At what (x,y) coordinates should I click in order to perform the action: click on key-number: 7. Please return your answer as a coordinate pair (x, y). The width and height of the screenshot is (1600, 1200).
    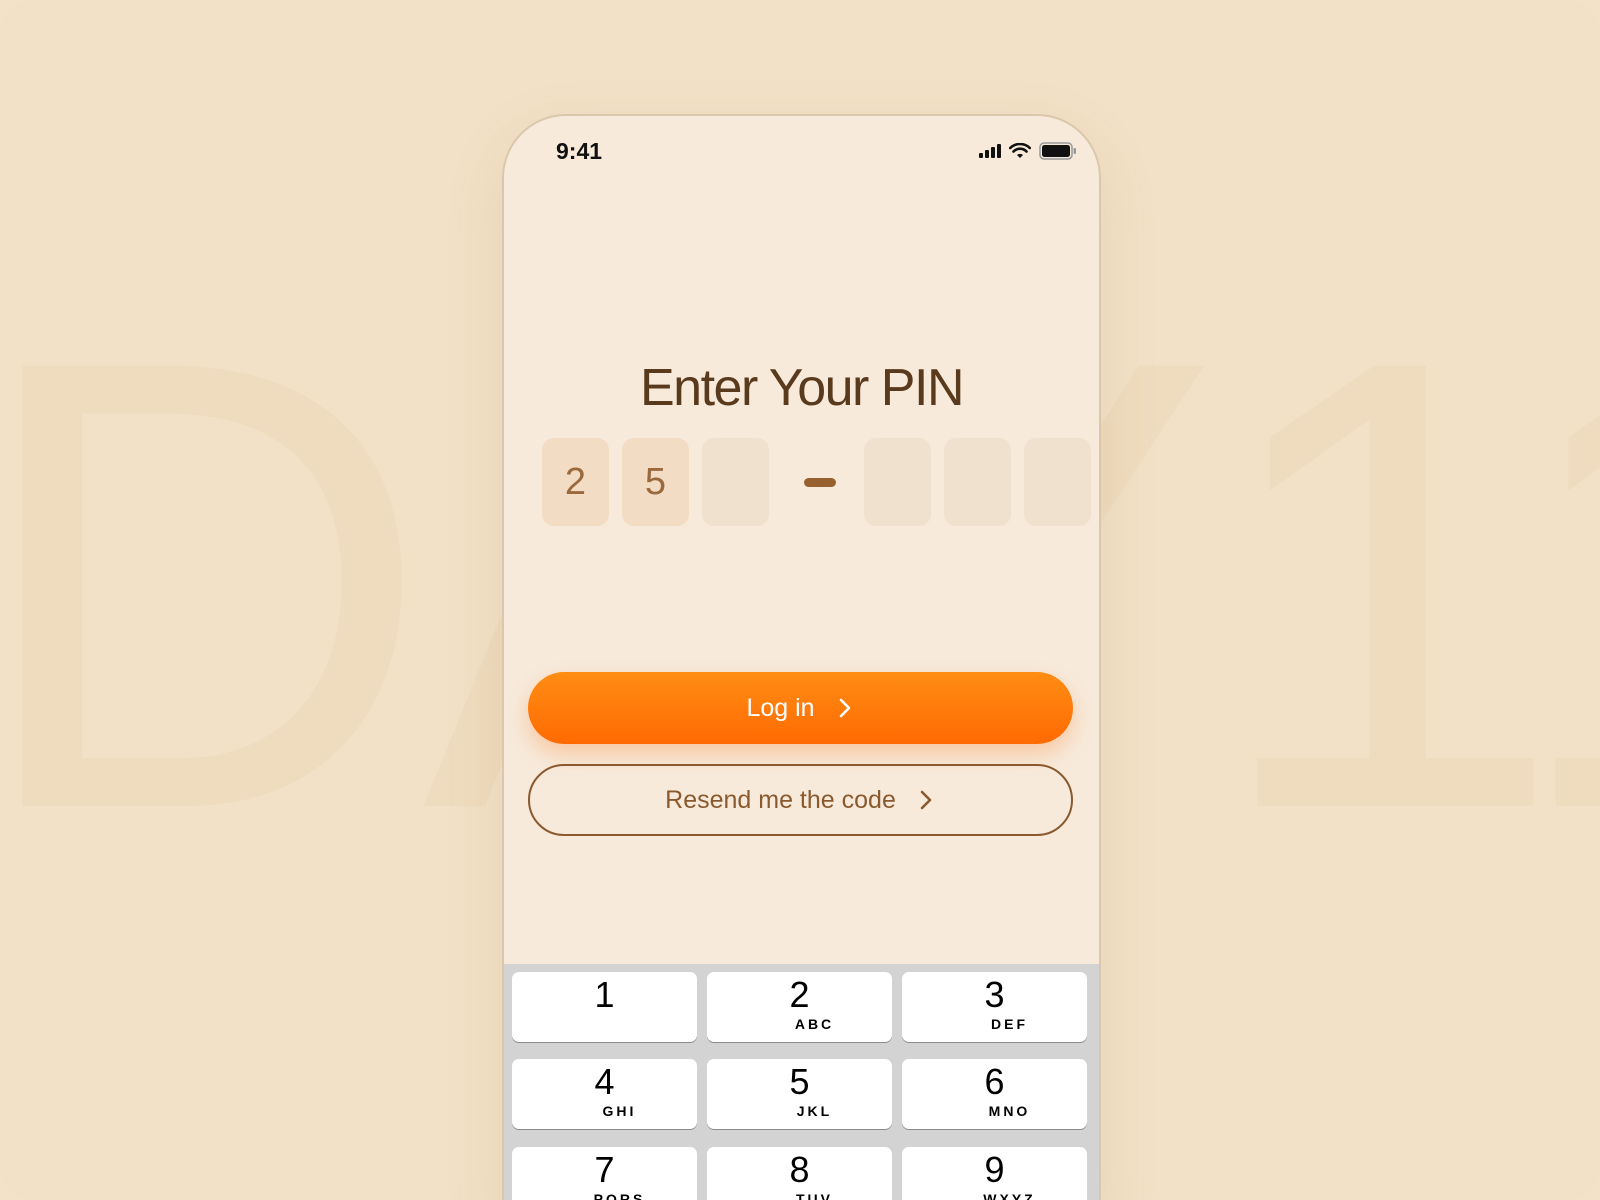
    Looking at the image, I should click on (604, 1169).